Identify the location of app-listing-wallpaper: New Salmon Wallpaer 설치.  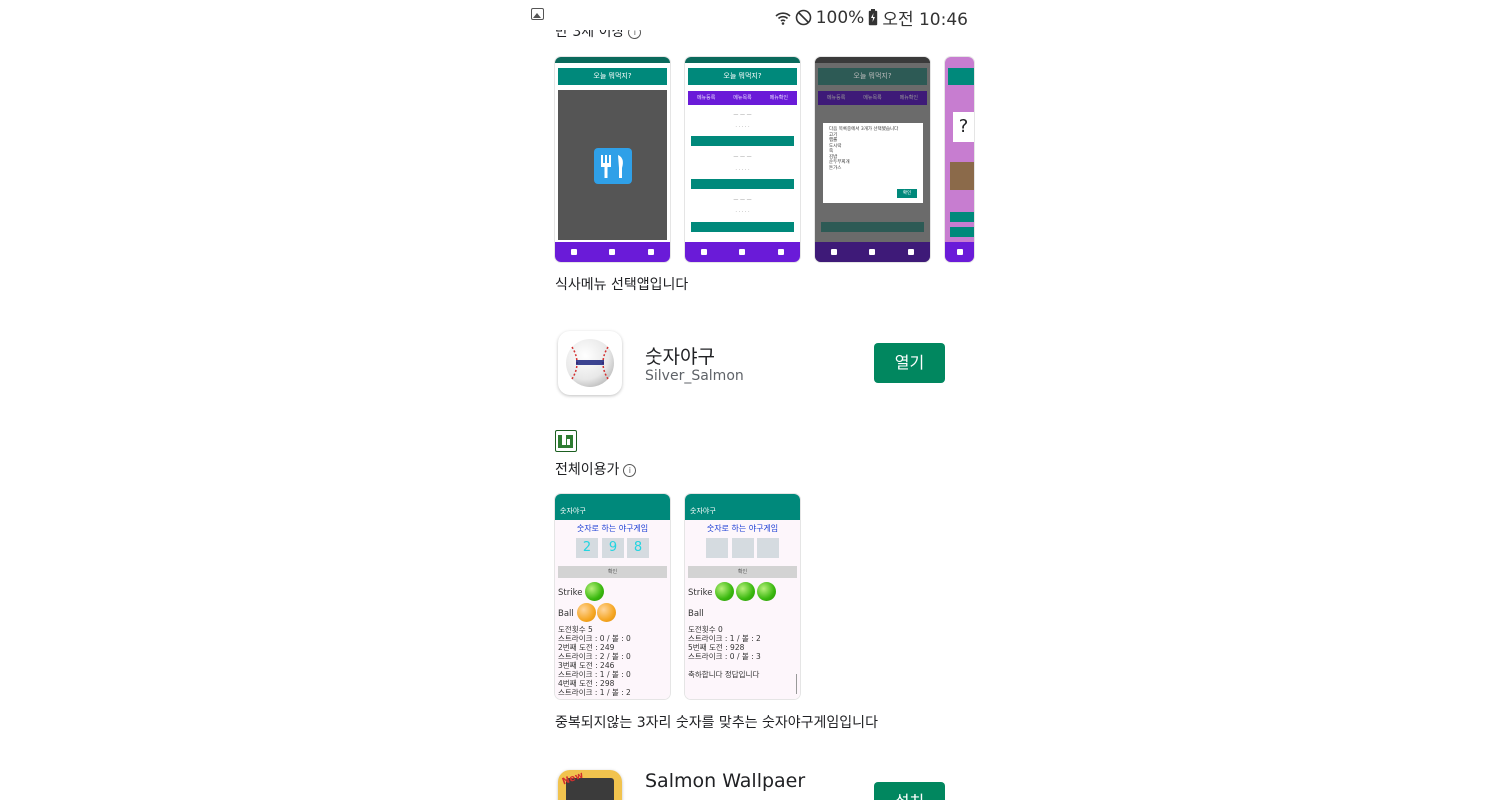
(750, 785).